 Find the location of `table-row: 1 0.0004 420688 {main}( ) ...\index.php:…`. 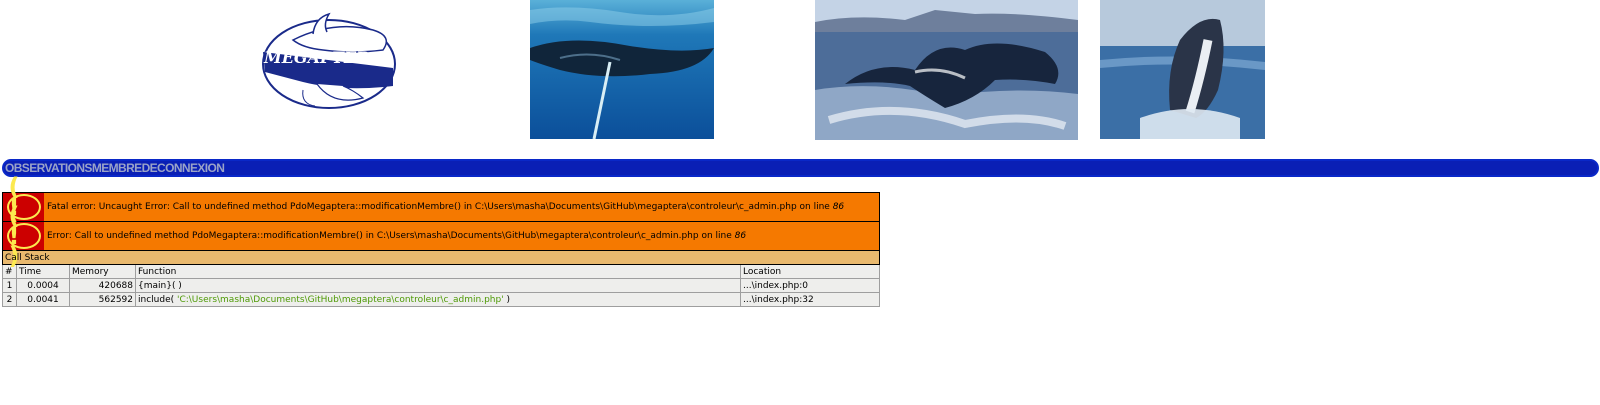

table-row: 1 0.0004 420688 {main}( ) ...\index.php:… is located at coordinates (441, 285).